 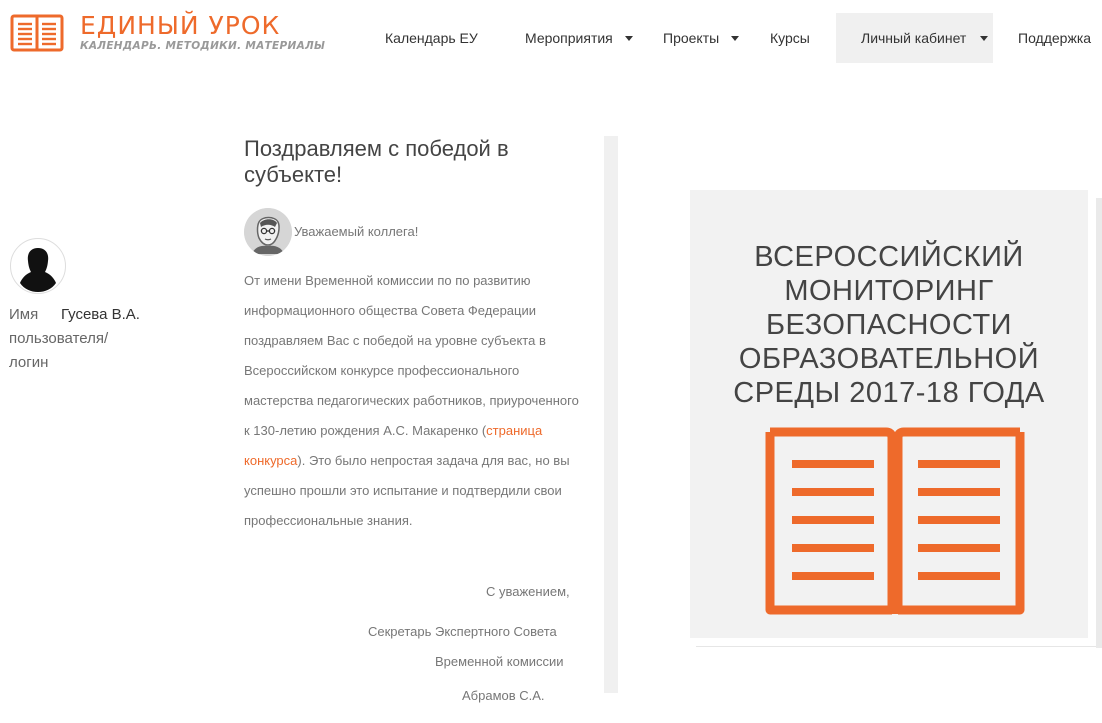 I want to click on nav-item-personal-account: Личный кабинет, so click(x=914, y=38).